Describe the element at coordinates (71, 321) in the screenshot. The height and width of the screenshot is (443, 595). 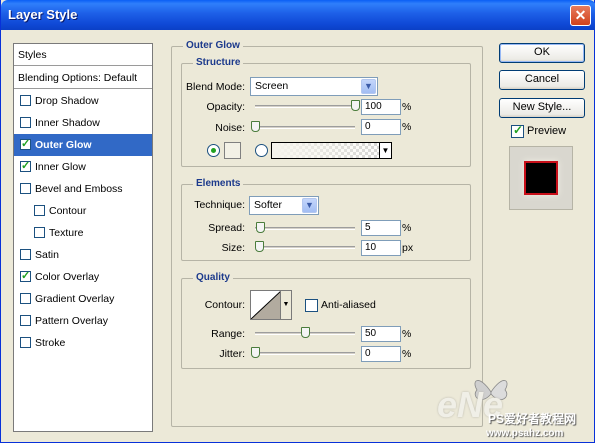
I see `style-item-label: Pattern Overlay` at that location.